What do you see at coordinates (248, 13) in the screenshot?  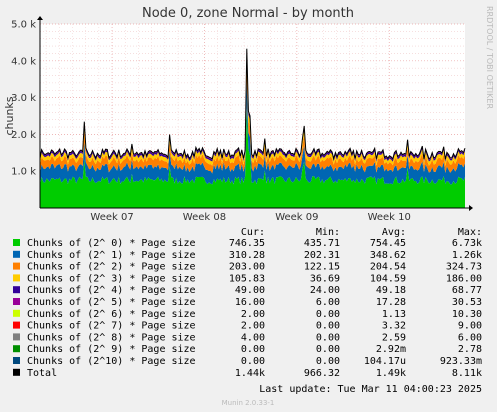 I see `chart-title: Node 0, zone Normal - by month` at bounding box center [248, 13].